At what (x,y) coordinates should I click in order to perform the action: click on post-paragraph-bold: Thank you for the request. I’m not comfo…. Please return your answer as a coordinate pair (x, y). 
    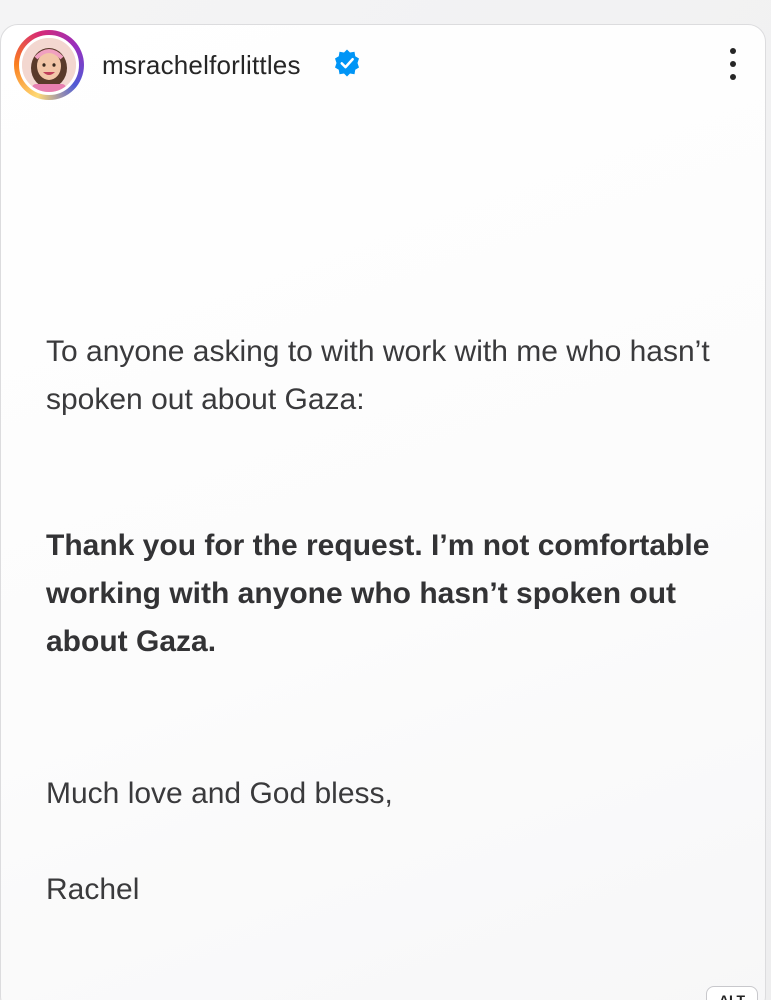
    Looking at the image, I should click on (378, 593).